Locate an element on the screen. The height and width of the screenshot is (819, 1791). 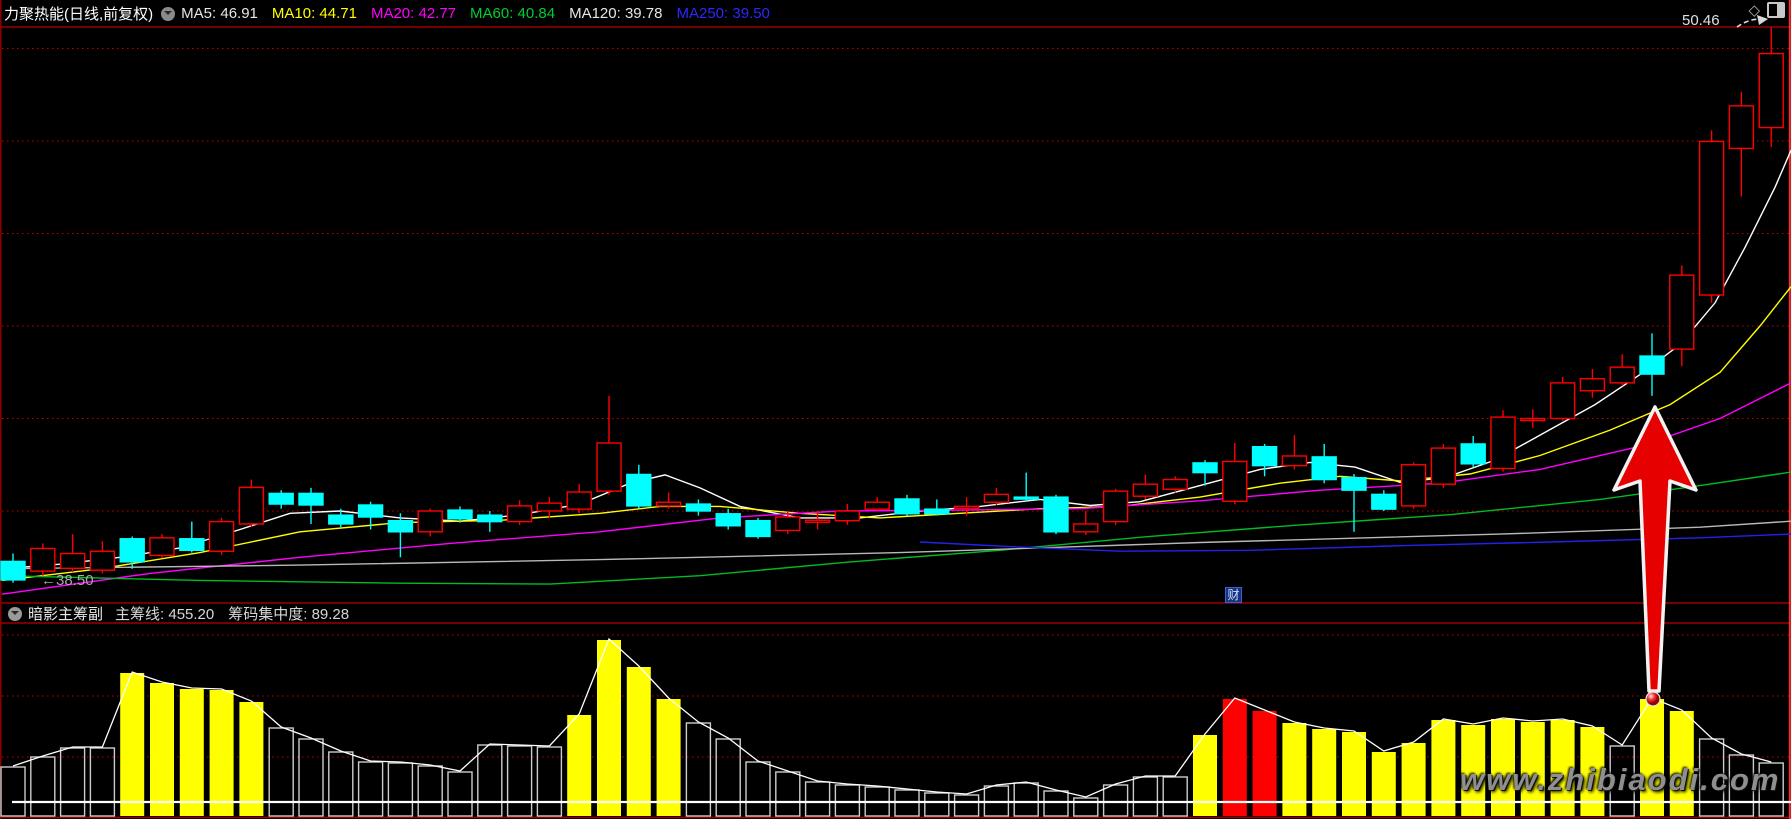
ma60-label: MA60: 40.84 is located at coordinates (512, 13).